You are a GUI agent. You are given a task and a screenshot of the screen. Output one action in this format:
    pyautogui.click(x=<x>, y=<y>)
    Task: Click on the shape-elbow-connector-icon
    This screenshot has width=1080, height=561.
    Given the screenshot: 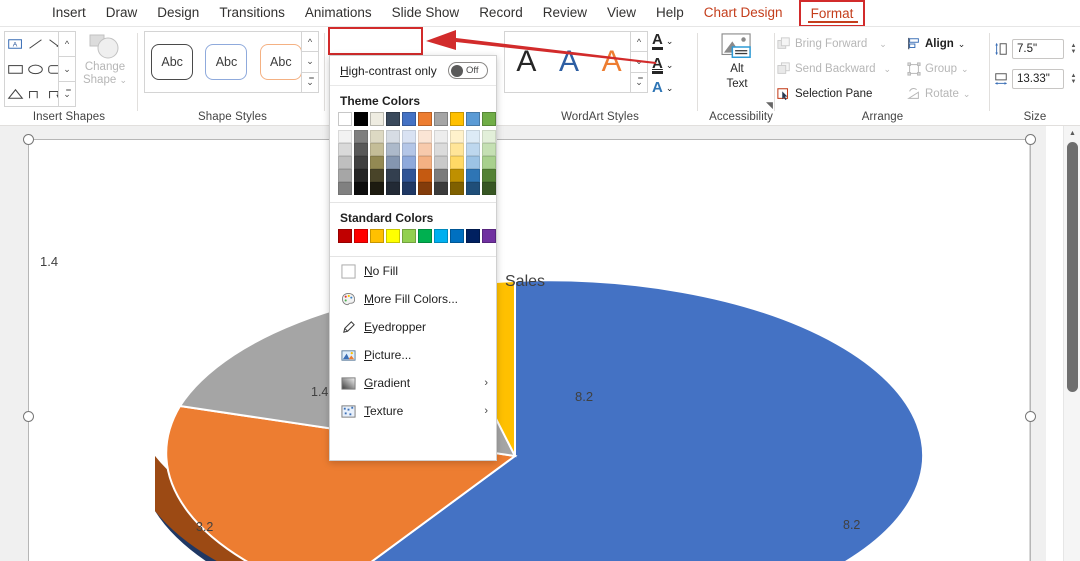 What is the action you would take?
    pyautogui.click(x=35, y=94)
    